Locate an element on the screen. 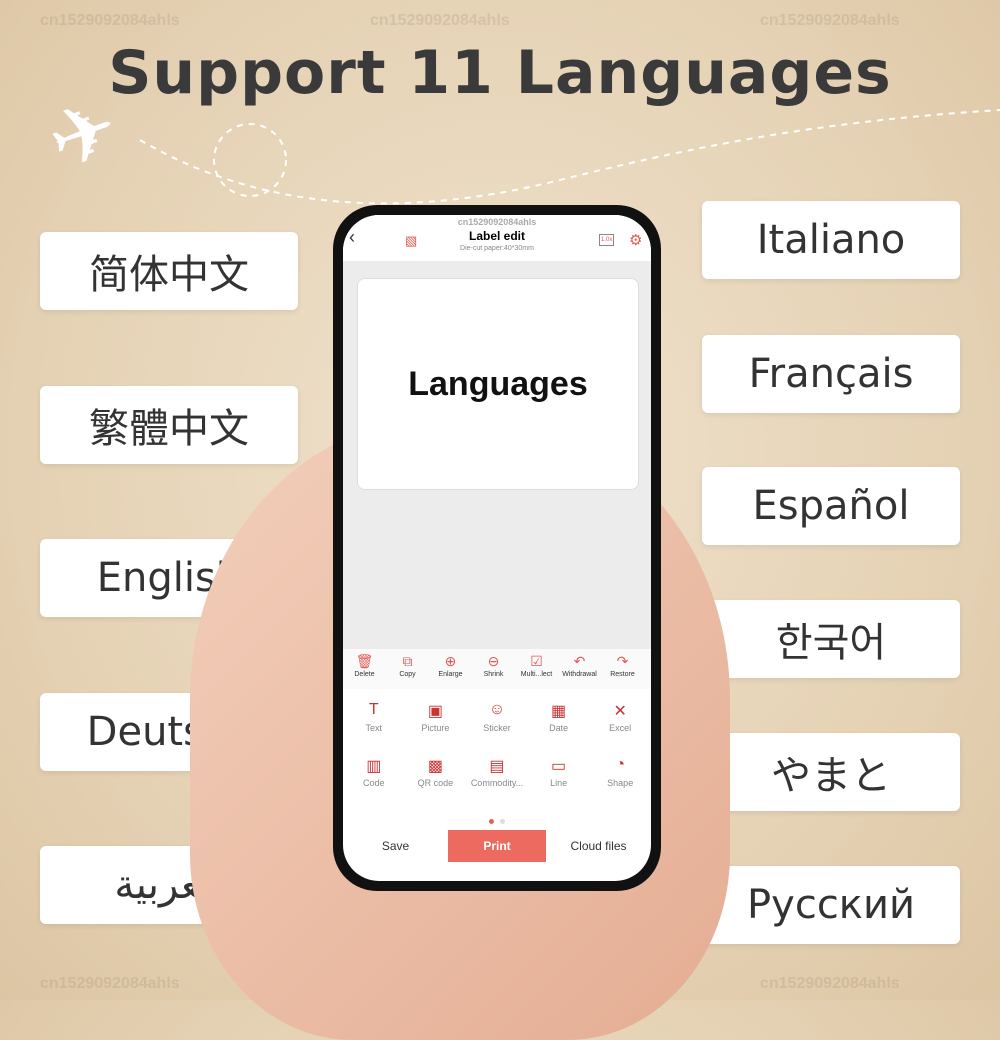 The height and width of the screenshot is (1040, 1000). tool-qr-code-button: ▩ QR code is located at coordinates (436, 777).